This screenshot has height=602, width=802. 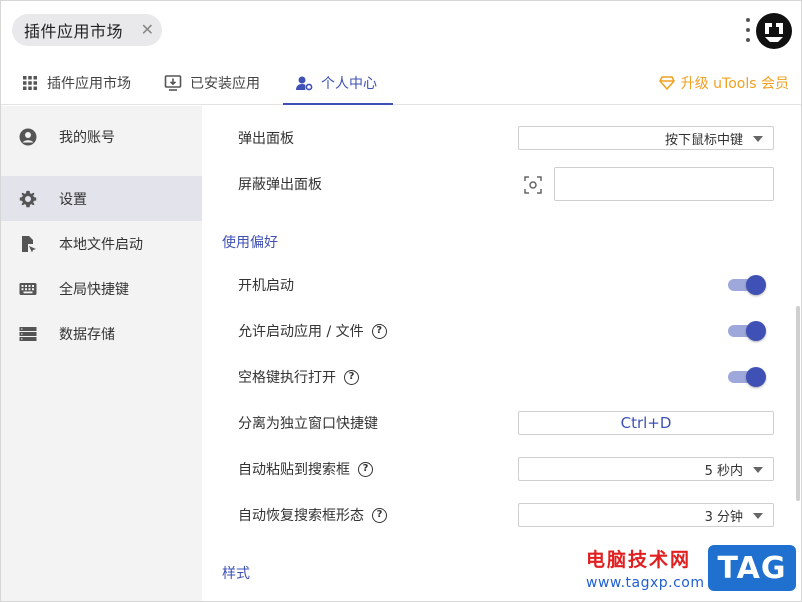 I want to click on tab-installed: 已安装应用, so click(x=212, y=83).